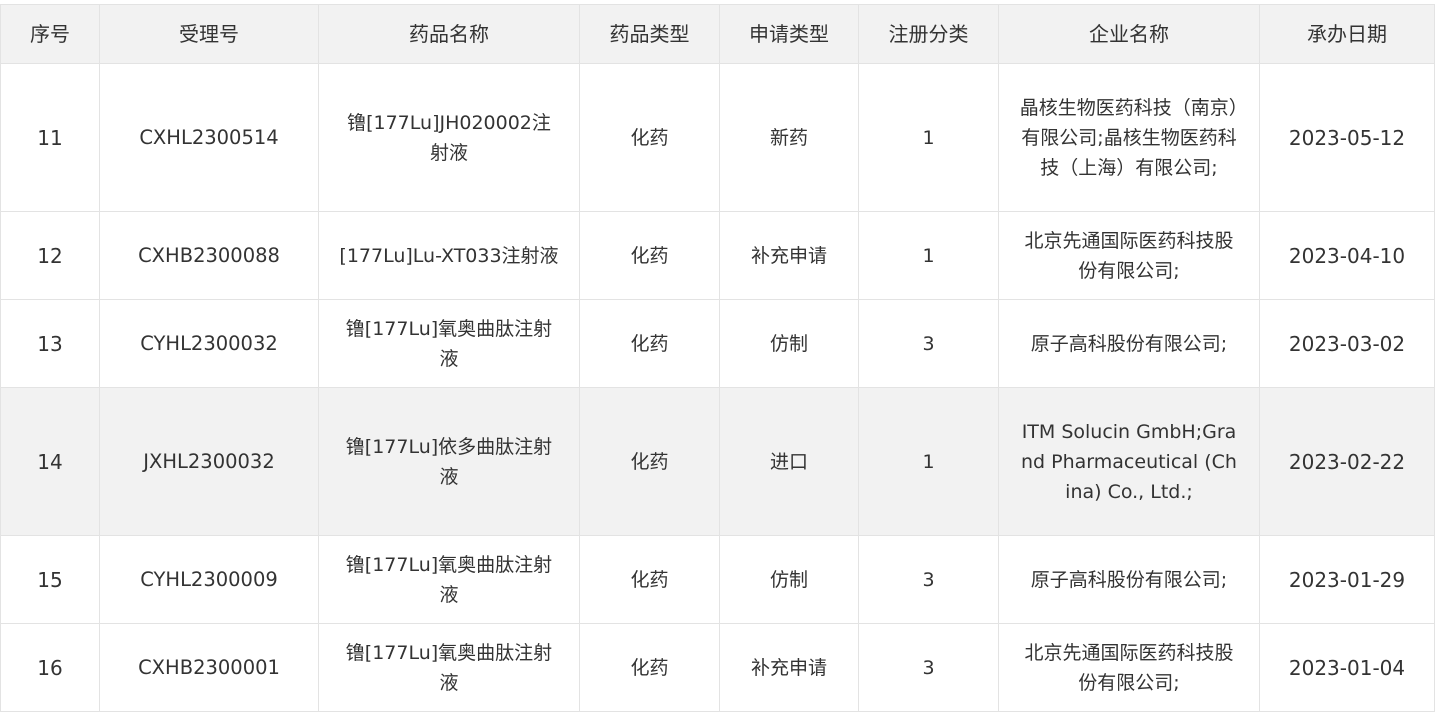 This screenshot has width=1436, height=712. What do you see at coordinates (649, 34) in the screenshot?
I see `header-drug-type: 药品类型` at bounding box center [649, 34].